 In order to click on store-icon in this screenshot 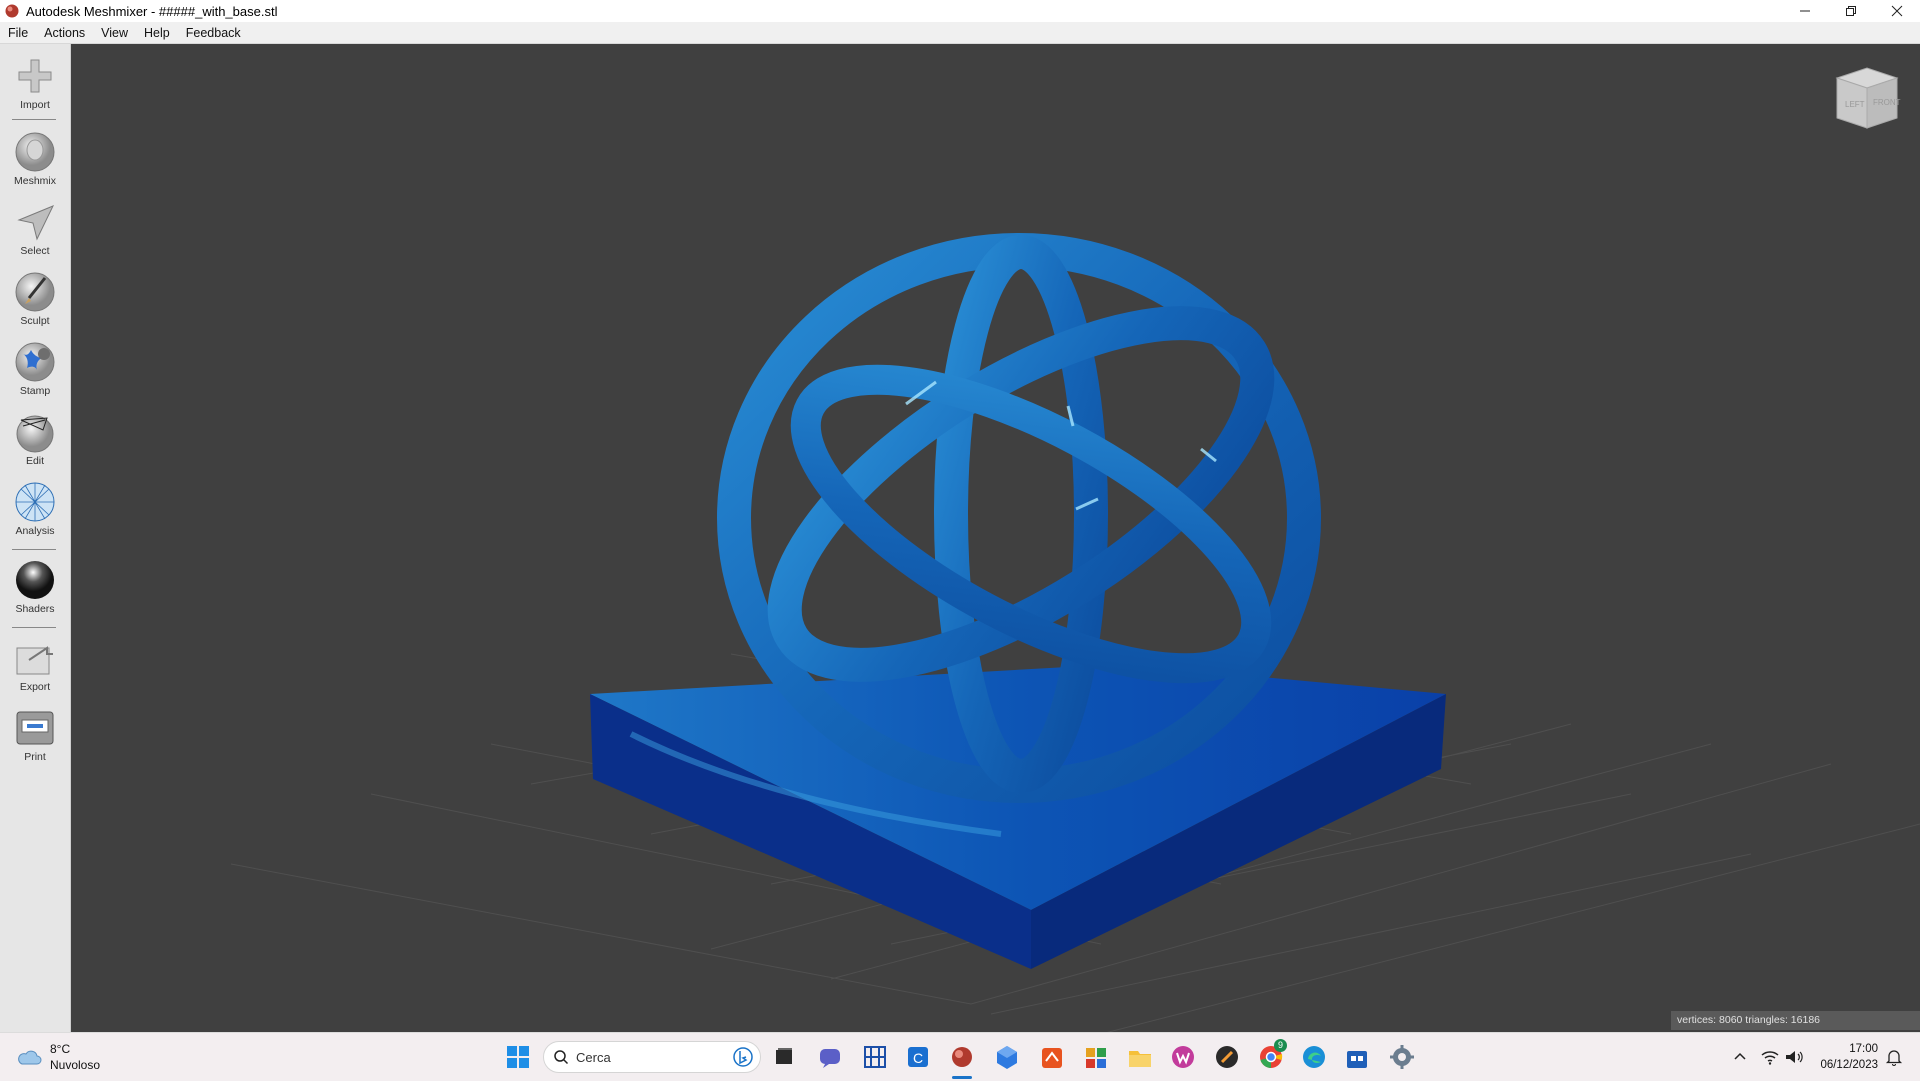, I will do `click(1357, 1057)`.